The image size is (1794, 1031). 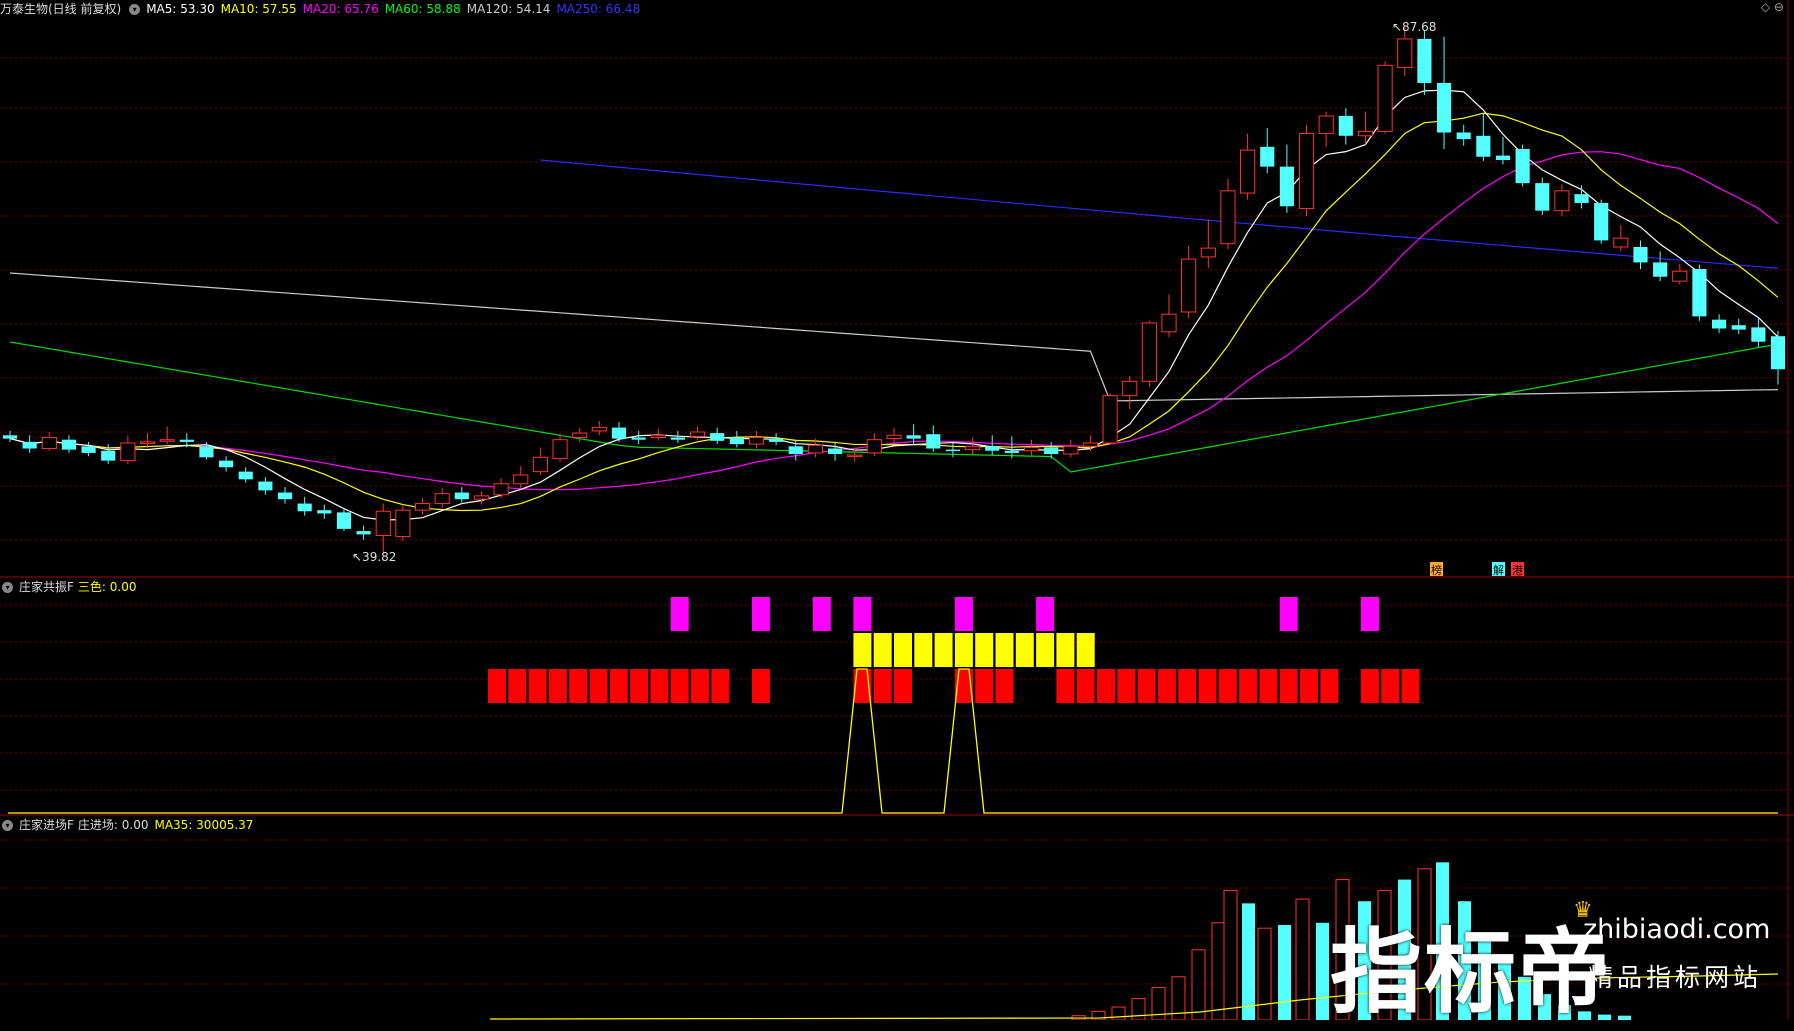 I want to click on panel2-header: ▾ 庄家共振F 三色: 0.00, so click(x=71, y=587).